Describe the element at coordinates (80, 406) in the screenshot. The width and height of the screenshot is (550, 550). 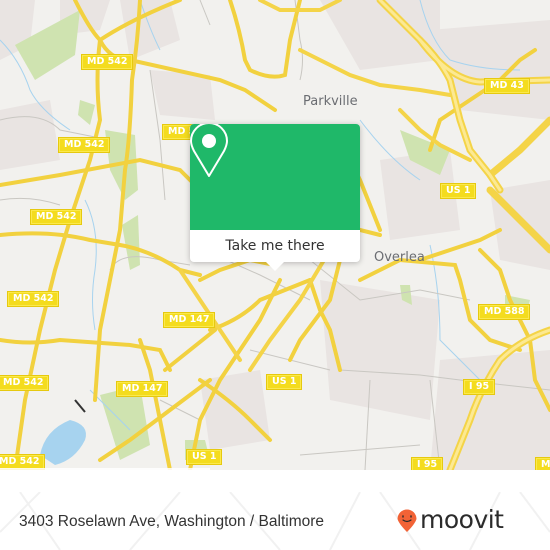
I see `dam` at that location.